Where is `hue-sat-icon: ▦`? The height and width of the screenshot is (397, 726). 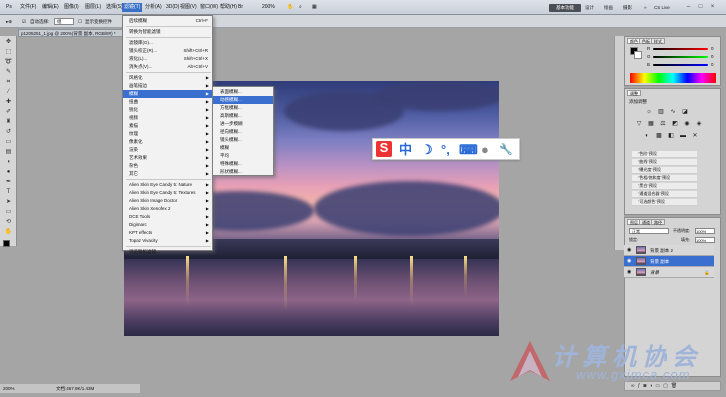
hue-sat-icon: ▦ is located at coordinates (651, 124).